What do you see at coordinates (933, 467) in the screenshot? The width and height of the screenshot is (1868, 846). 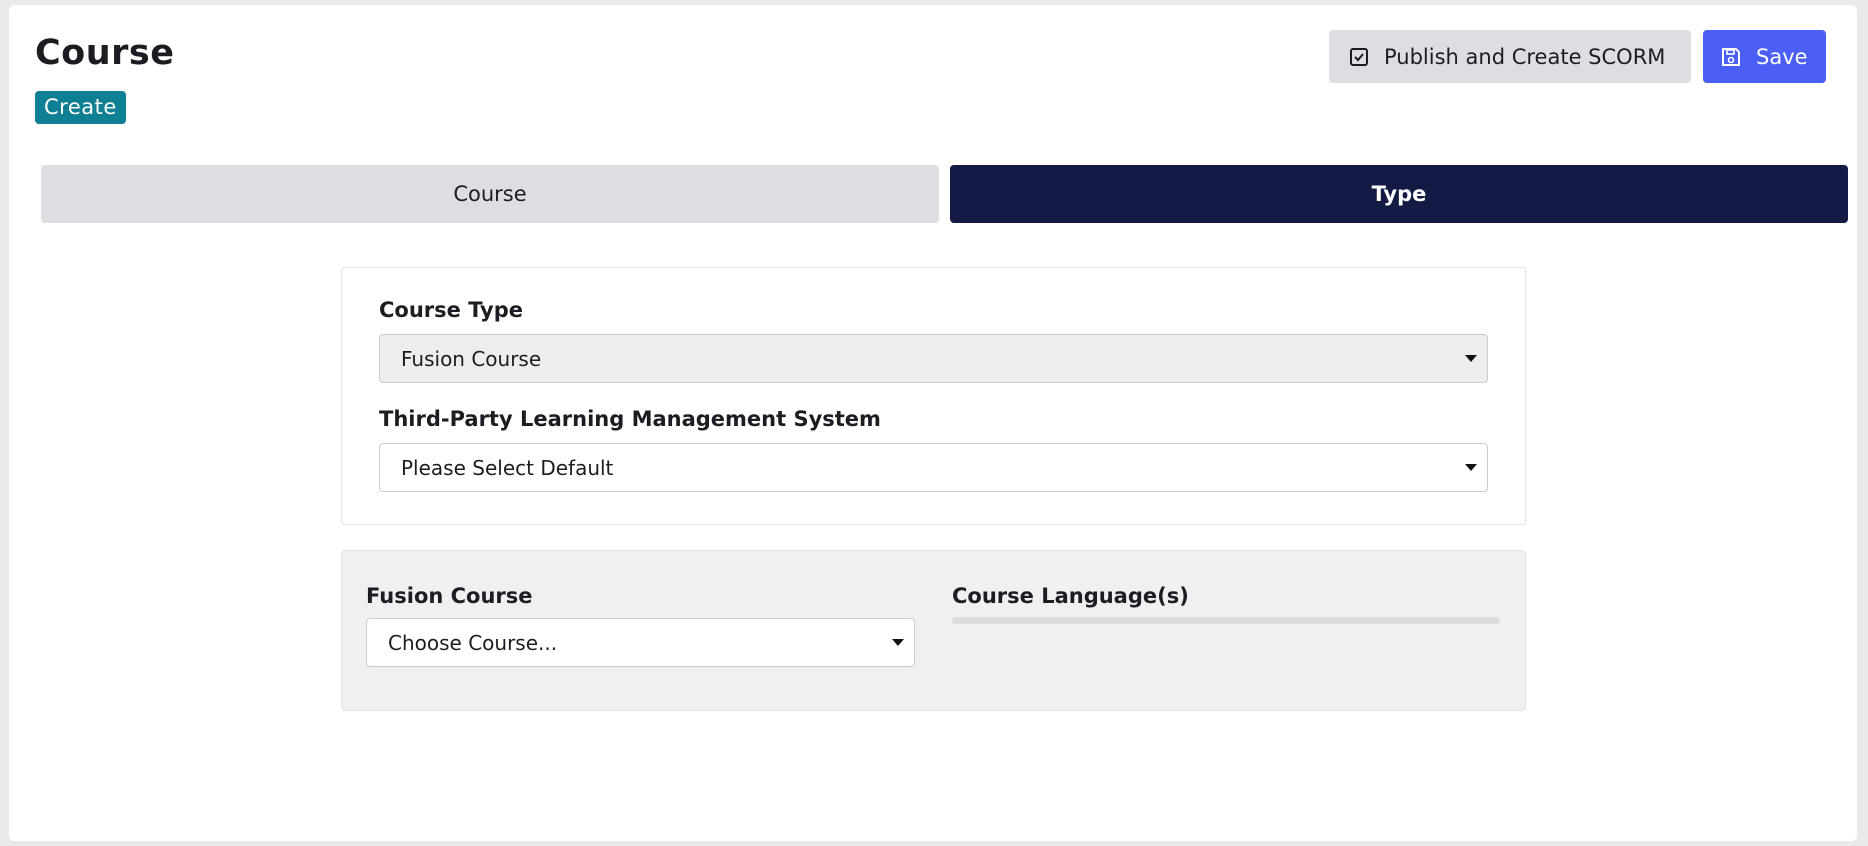 I see `lms-select: Please Select Default` at bounding box center [933, 467].